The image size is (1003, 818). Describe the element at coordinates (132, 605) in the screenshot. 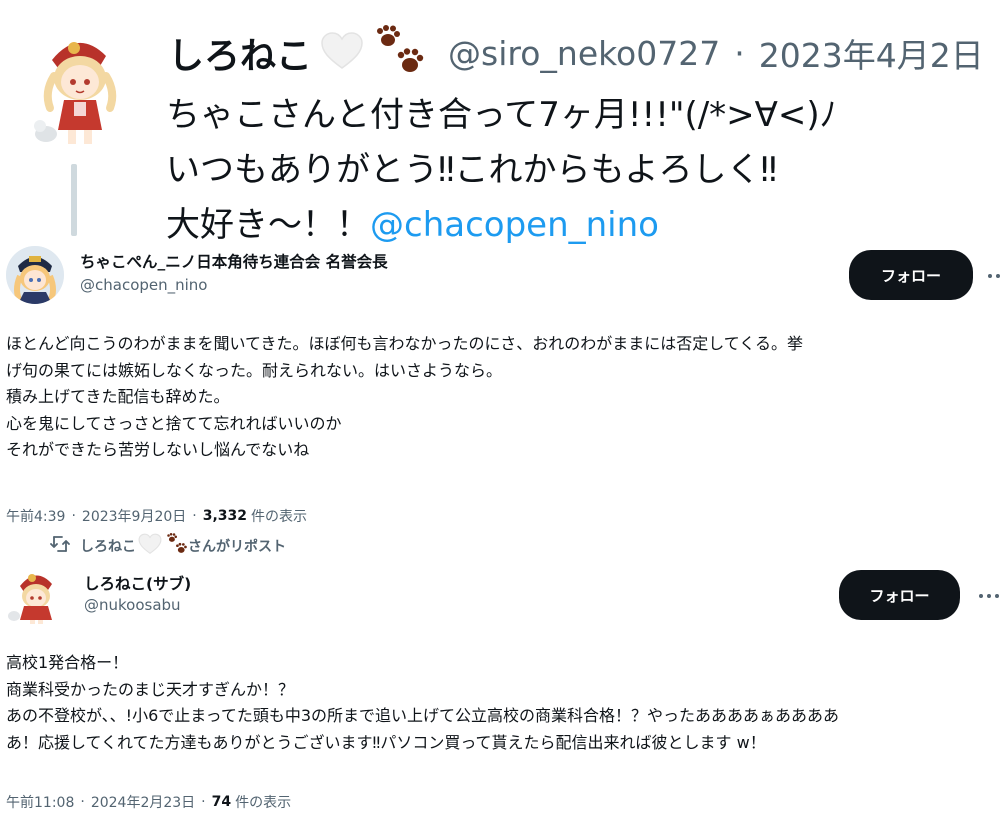

I see `tweet2-handle: @nukoosabu` at that location.